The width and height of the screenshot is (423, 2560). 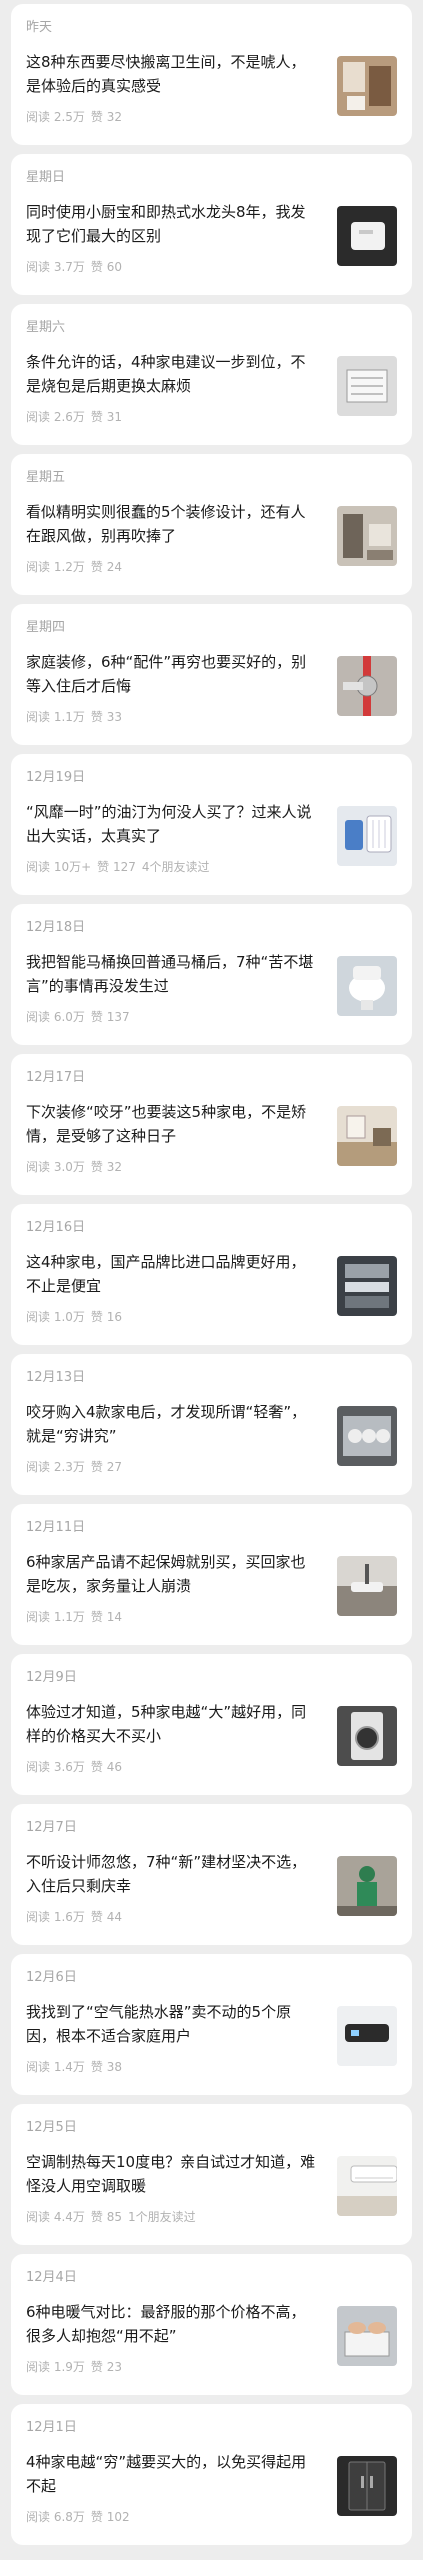 I want to click on article-stats: 阅读 3.6万赞 46, so click(x=80, y=1766).